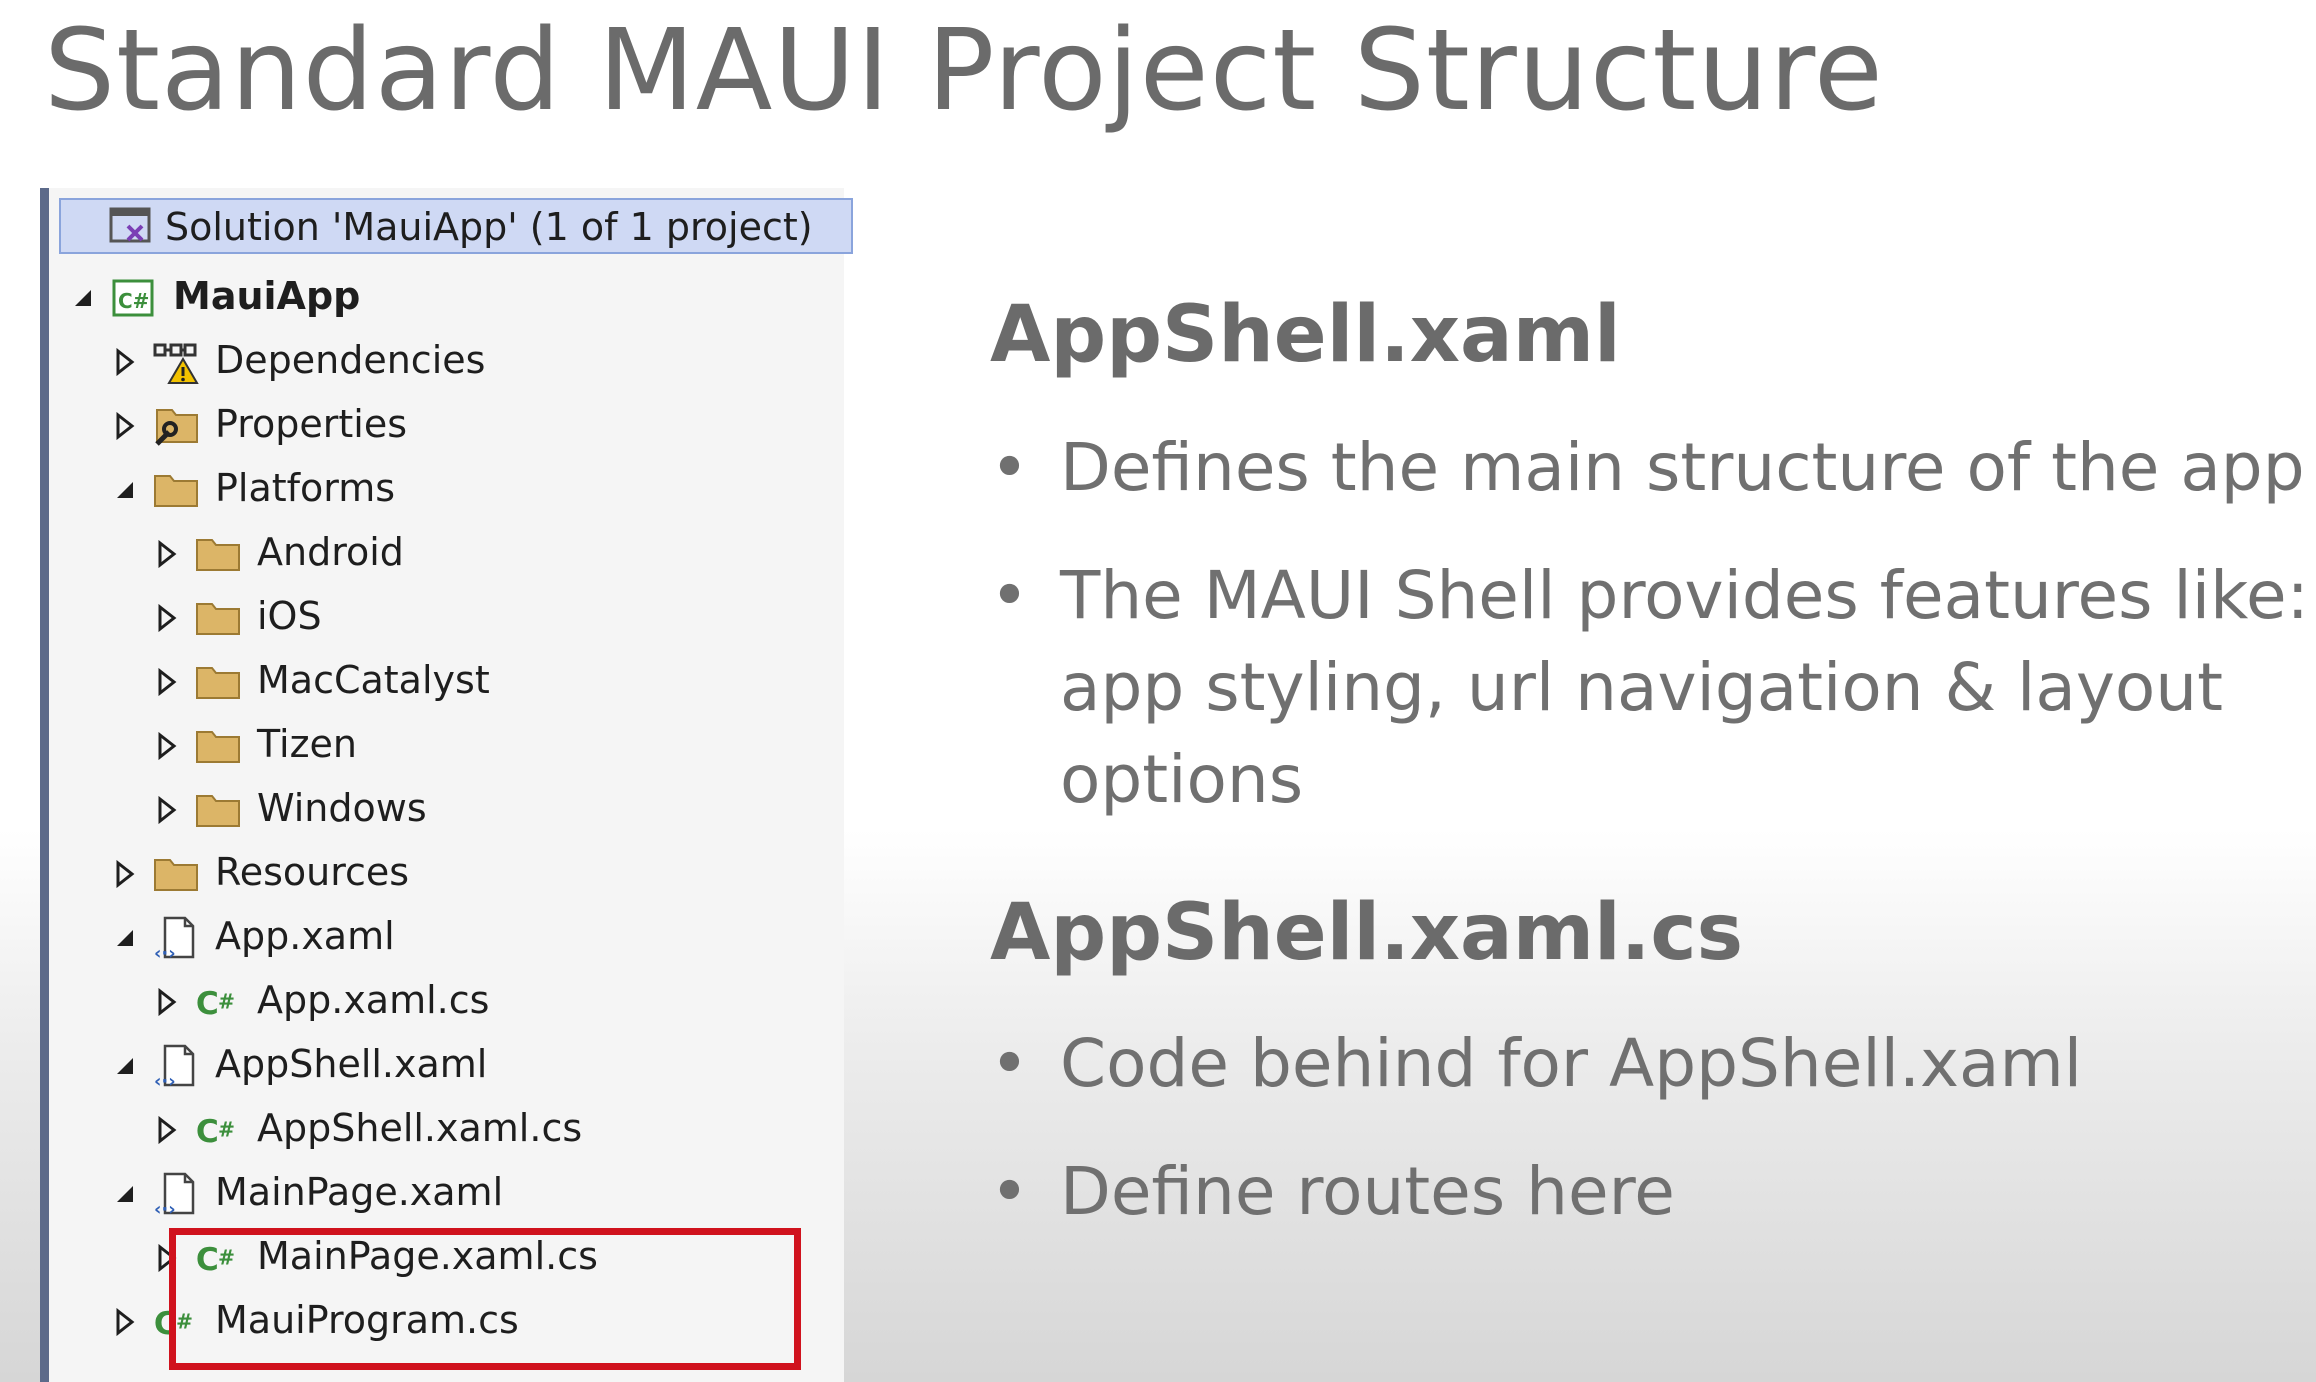 The width and height of the screenshot is (2316, 1382). I want to click on tree-item-mainpage-xaml: ‹·› MainPage.xaml, so click(446, 1194).